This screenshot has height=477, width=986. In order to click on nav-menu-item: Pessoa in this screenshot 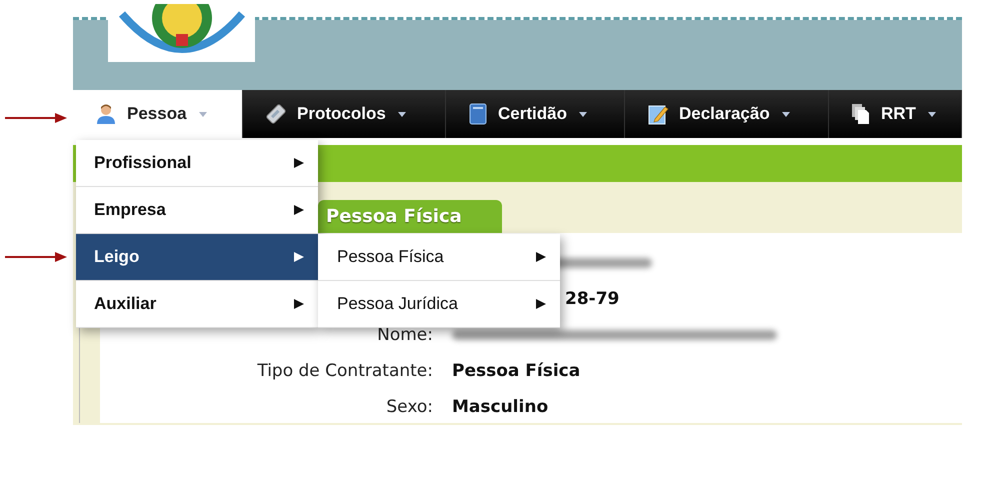, I will do `click(158, 114)`.